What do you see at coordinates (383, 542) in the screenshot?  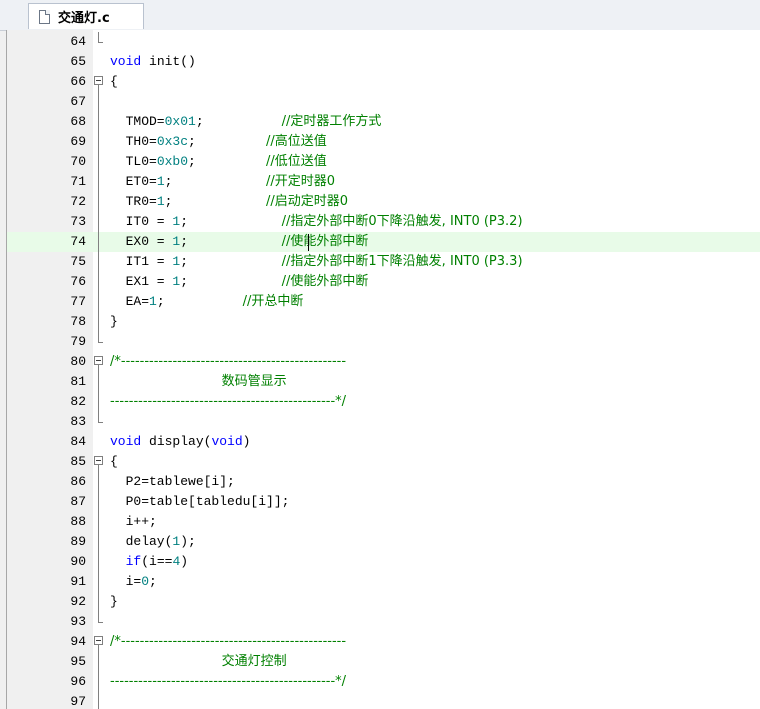 I see `code-line: 89 delay(1);` at bounding box center [383, 542].